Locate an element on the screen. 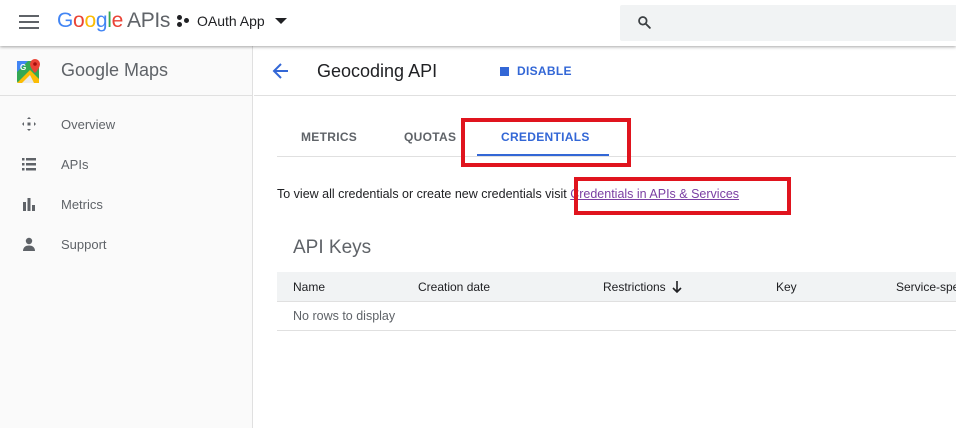  column-header-restrictions: Restrictions is located at coordinates (642, 287).